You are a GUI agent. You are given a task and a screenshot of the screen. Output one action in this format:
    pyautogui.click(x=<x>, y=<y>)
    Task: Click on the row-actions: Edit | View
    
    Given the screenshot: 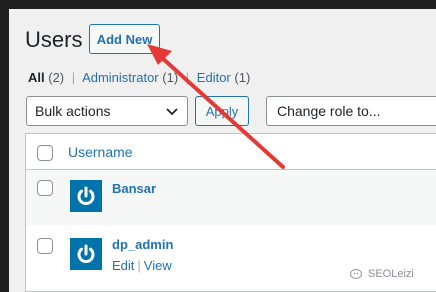 What is the action you would take?
    pyautogui.click(x=142, y=265)
    